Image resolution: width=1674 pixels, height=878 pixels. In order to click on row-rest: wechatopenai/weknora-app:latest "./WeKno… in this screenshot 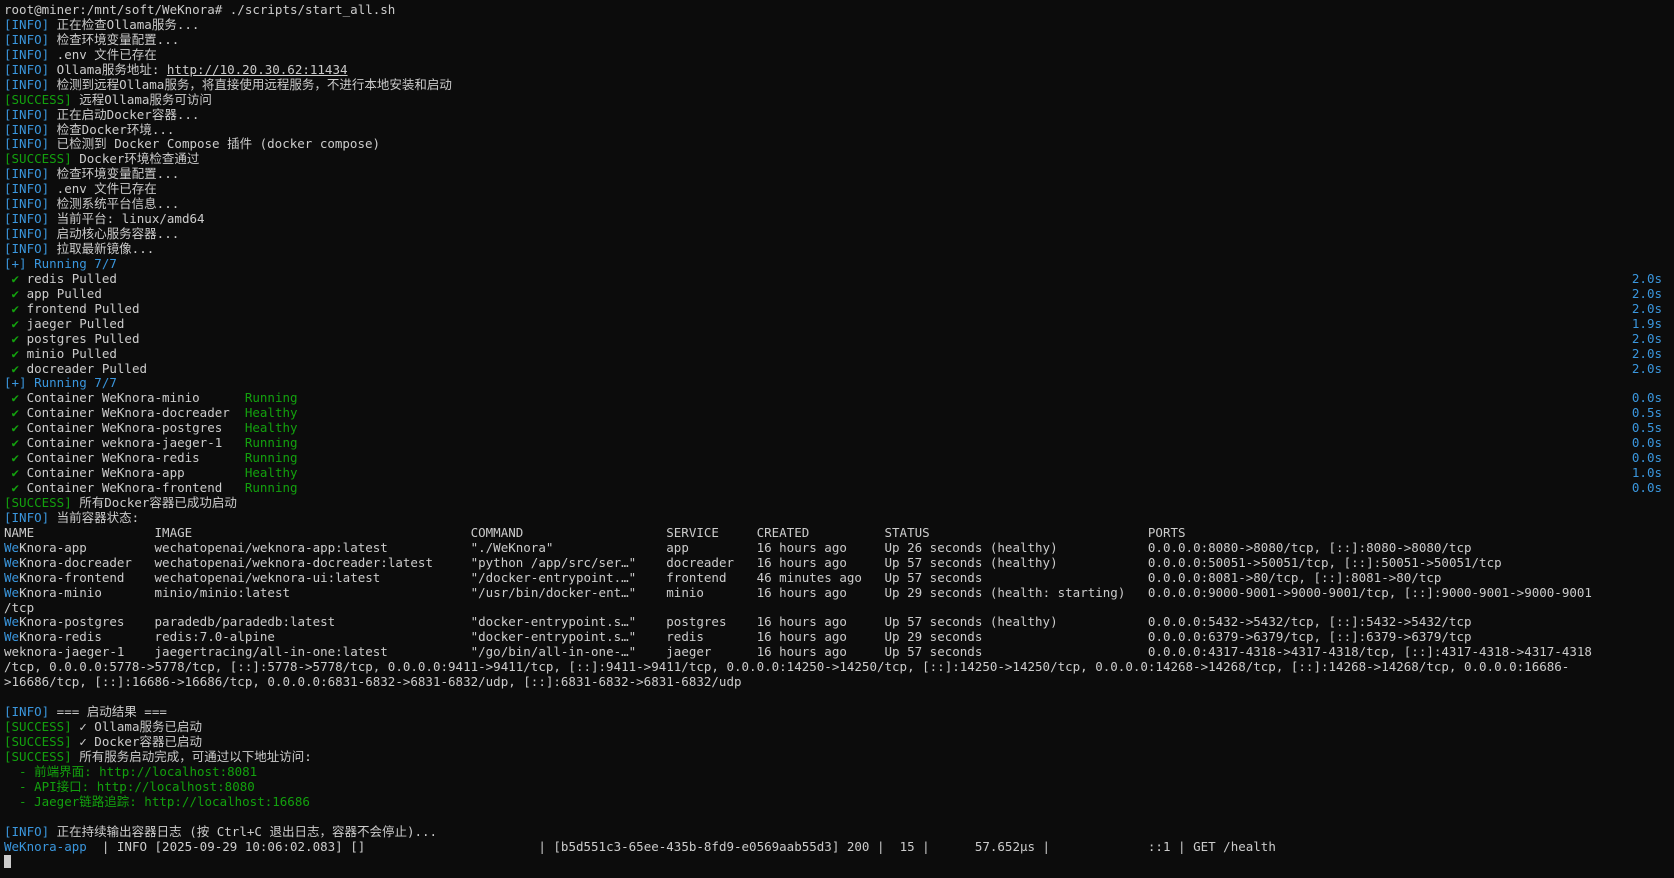, I will do `click(779, 547)`.